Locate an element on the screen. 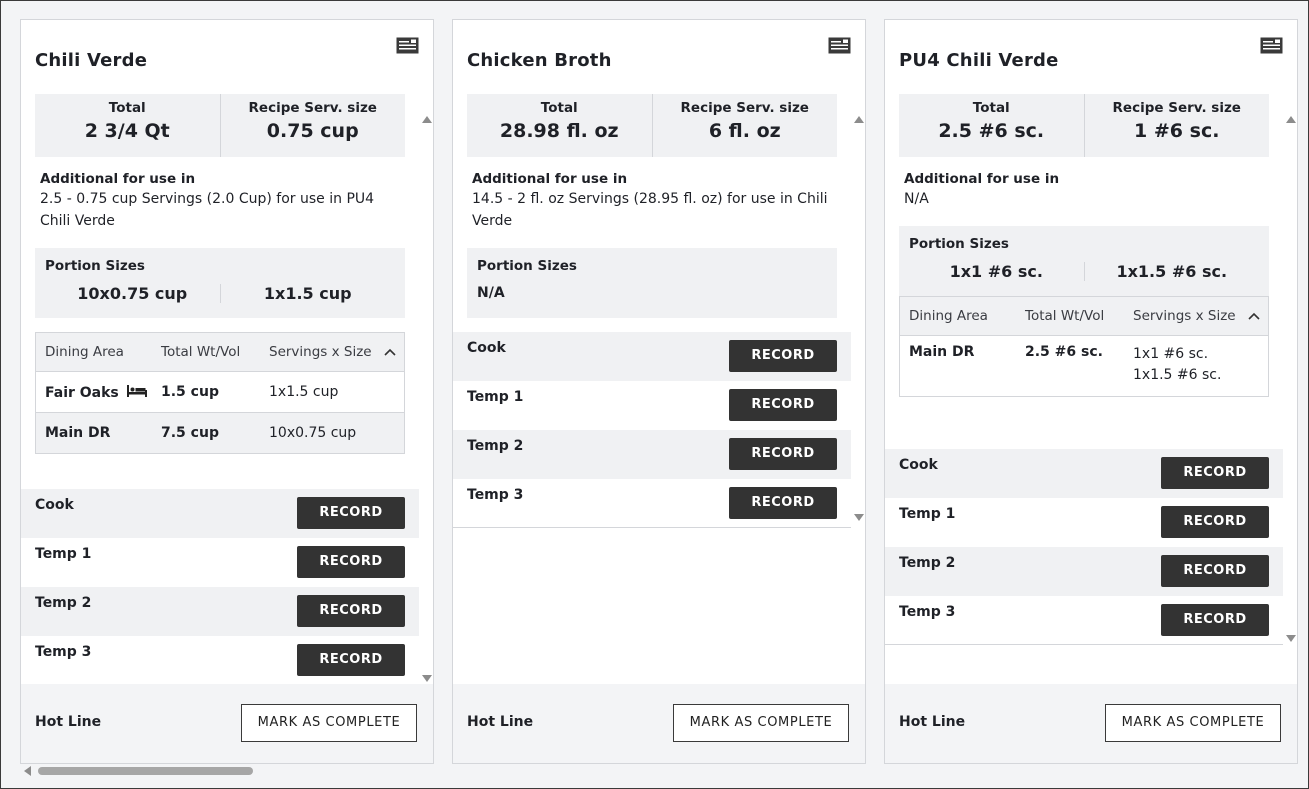  portion-na: N/A is located at coordinates (491, 293).